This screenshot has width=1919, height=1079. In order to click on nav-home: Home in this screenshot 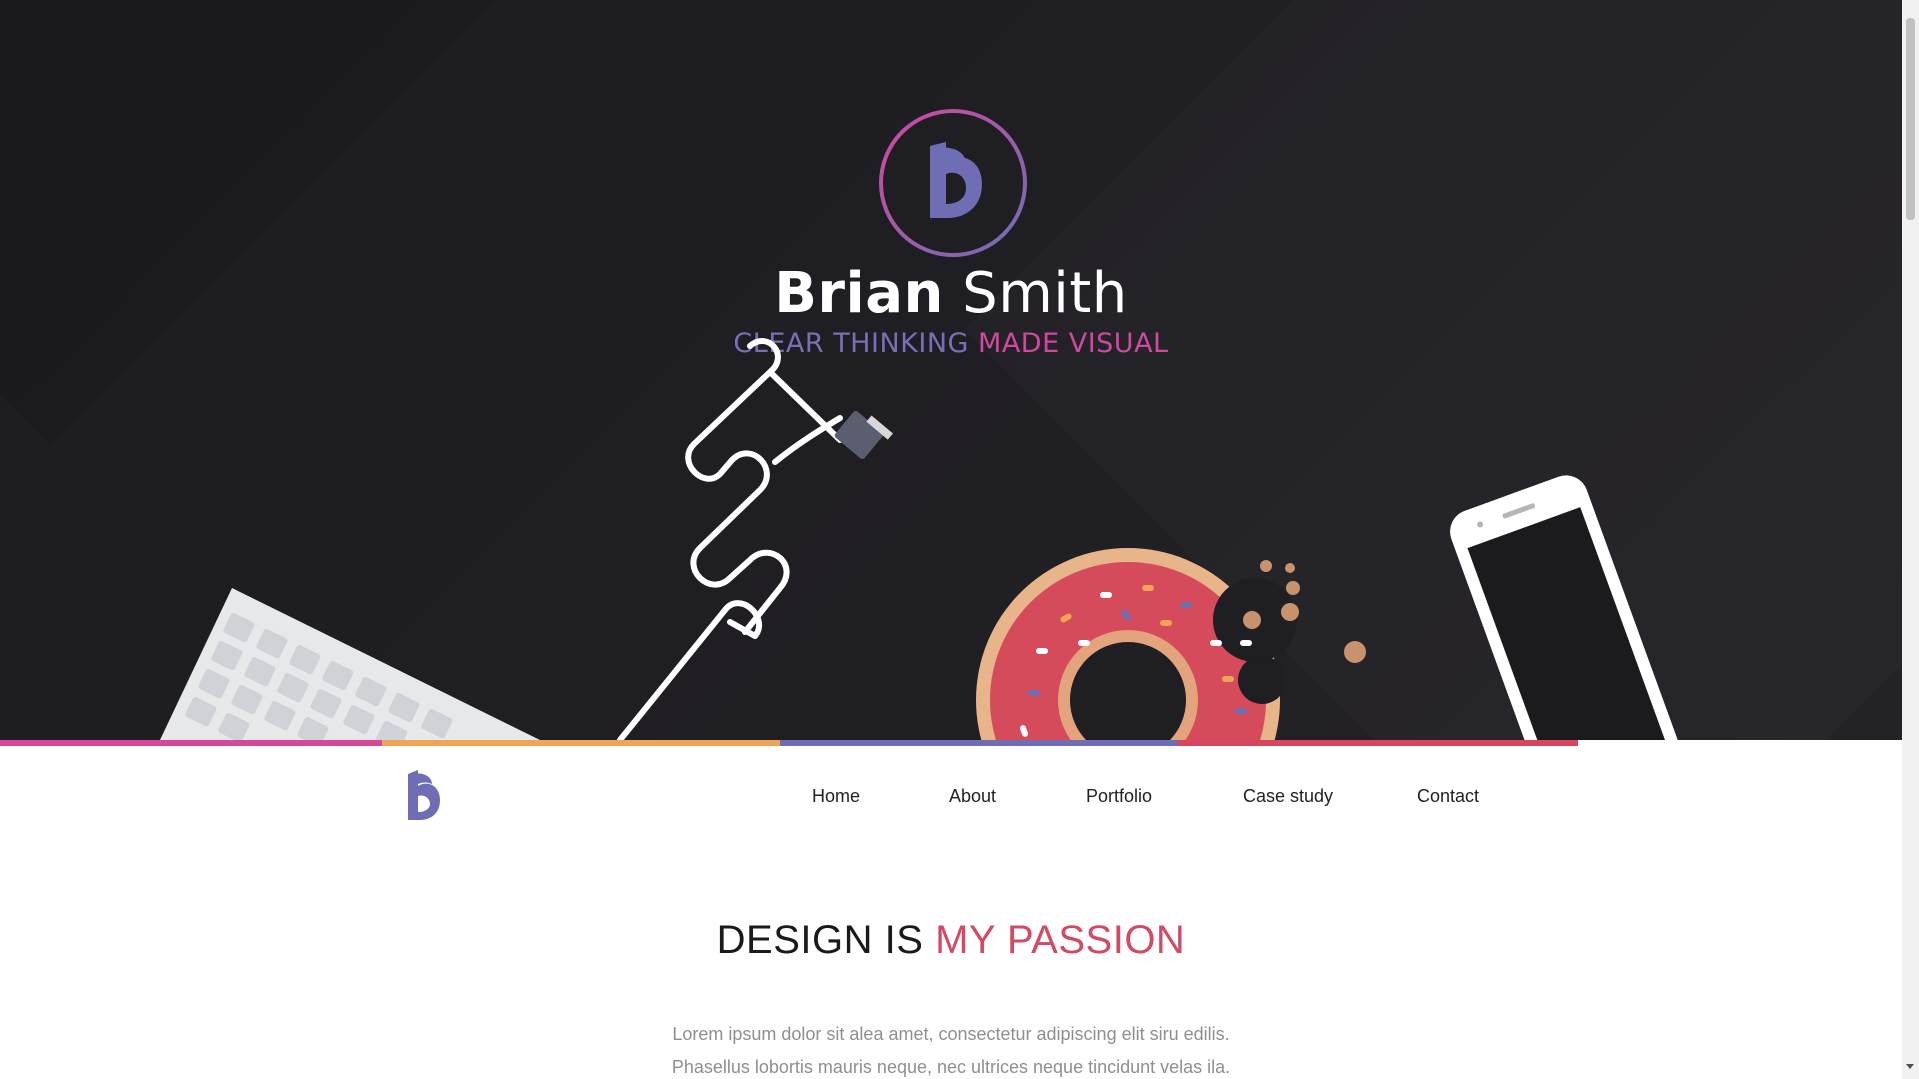, I will do `click(836, 796)`.